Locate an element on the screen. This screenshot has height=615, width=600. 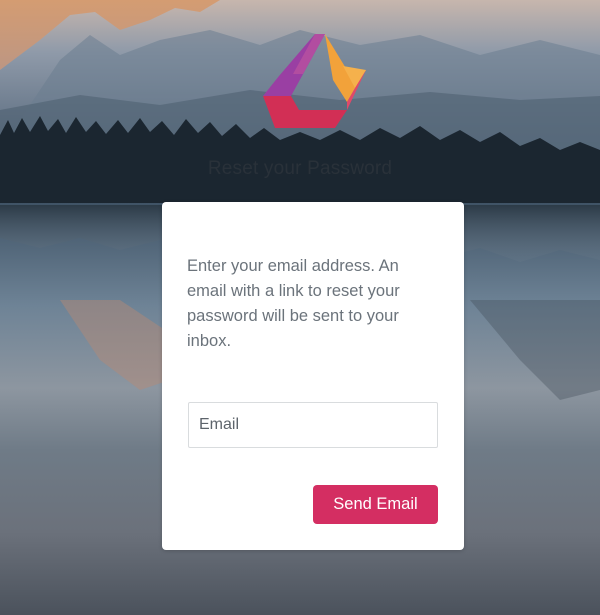
page-title: Reset your Password is located at coordinates (300, 168).